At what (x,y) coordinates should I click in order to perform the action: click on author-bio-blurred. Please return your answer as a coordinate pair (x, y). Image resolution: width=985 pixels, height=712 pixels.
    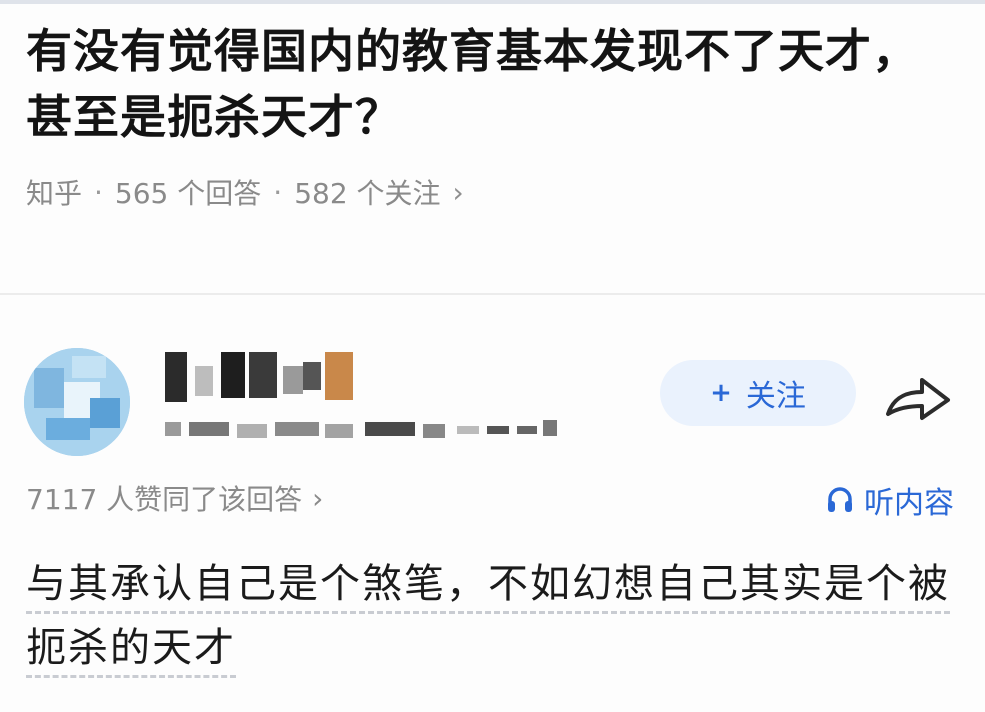
    Looking at the image, I should click on (365, 431).